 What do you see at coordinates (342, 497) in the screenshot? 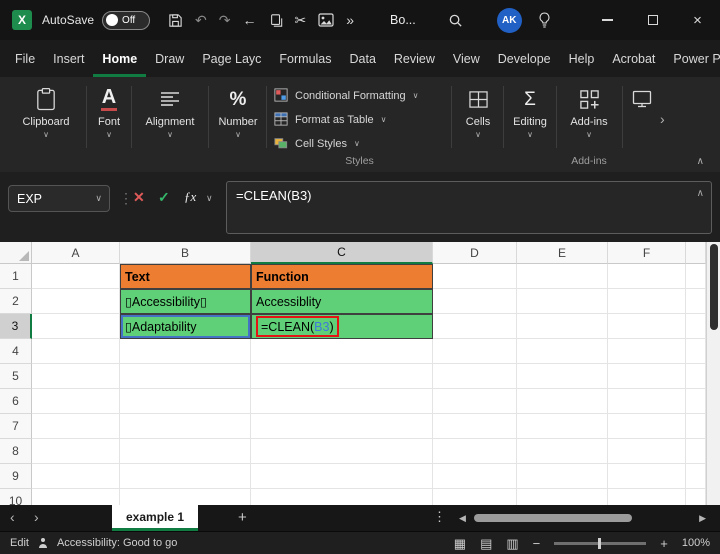
I see `cell-c10` at bounding box center [342, 497].